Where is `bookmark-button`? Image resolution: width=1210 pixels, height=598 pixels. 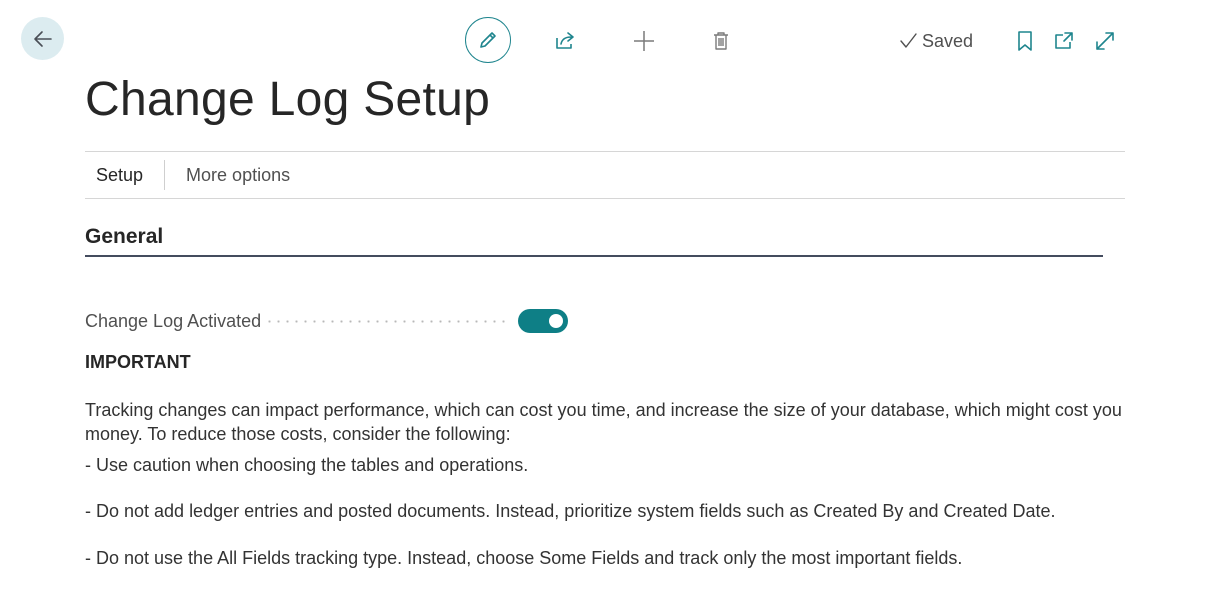 bookmark-button is located at coordinates (1025, 41).